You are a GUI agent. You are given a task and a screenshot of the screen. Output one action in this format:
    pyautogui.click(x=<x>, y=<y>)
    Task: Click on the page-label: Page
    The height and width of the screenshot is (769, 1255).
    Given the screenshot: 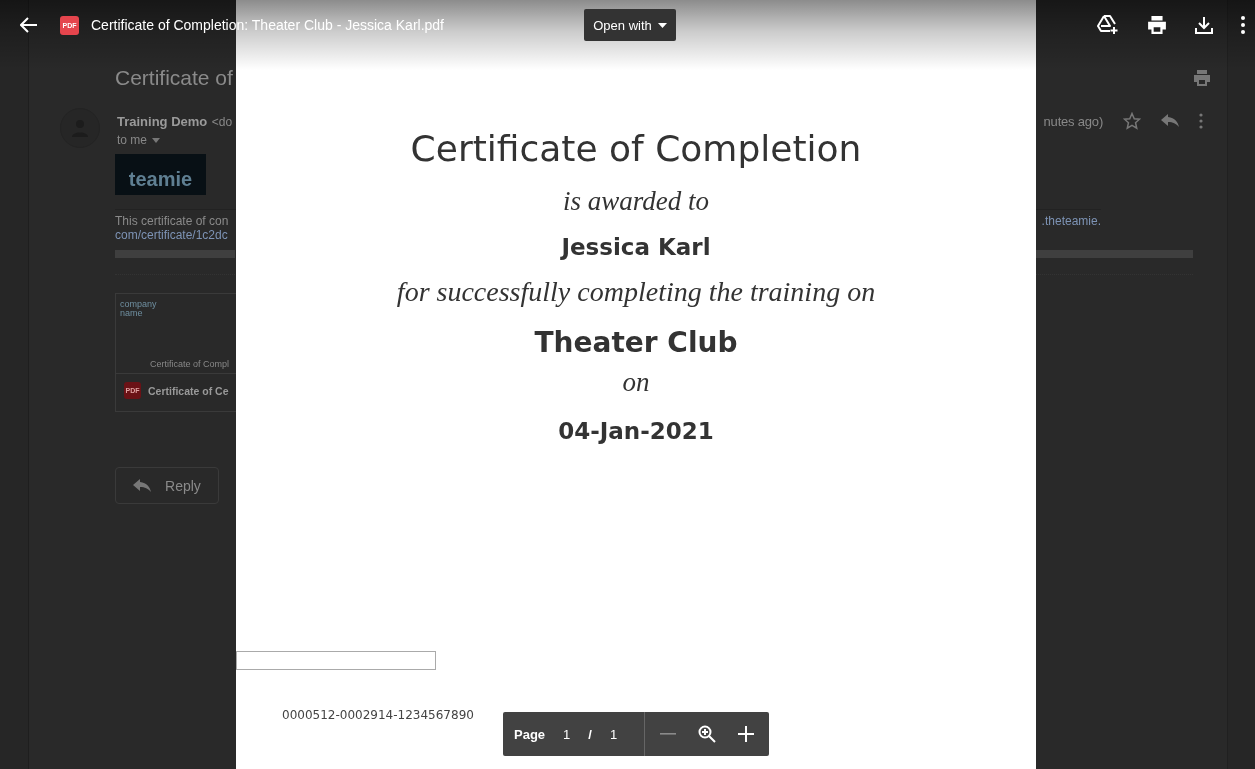 What is the action you would take?
    pyautogui.click(x=530, y=734)
    